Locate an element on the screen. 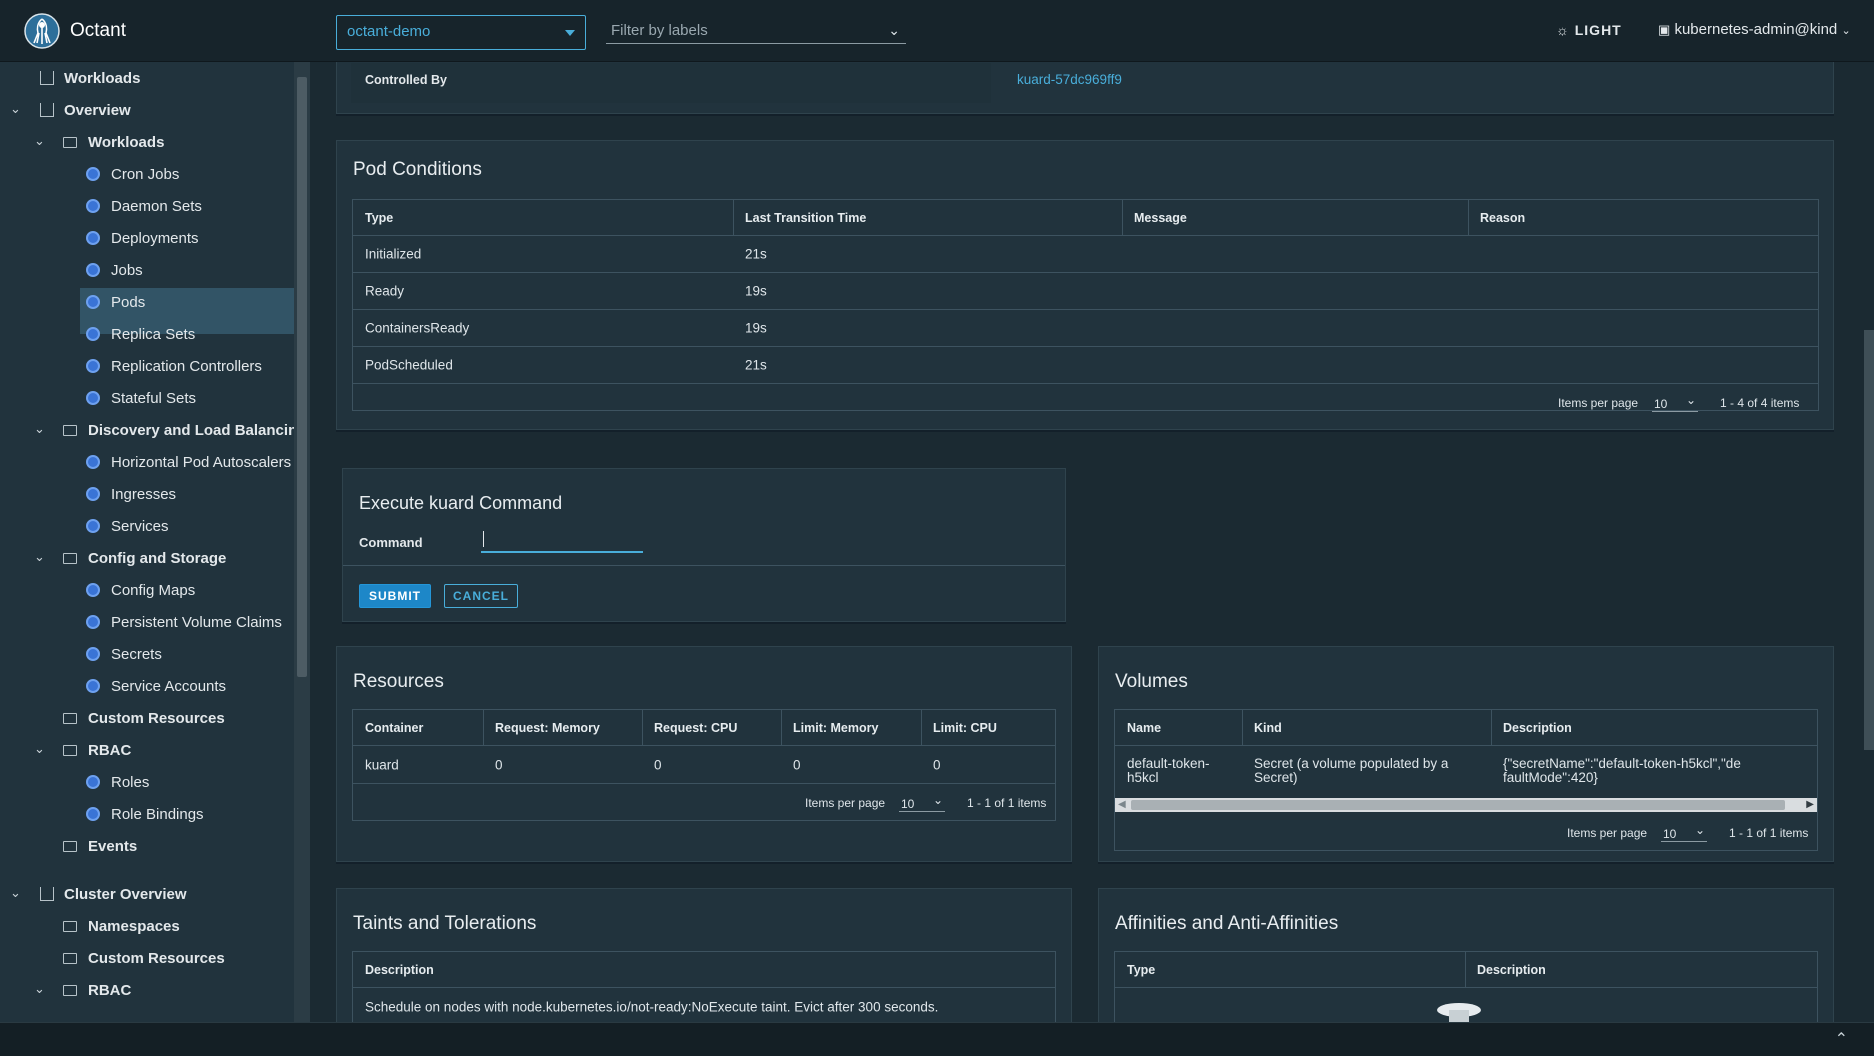 The width and height of the screenshot is (1874, 1056). horizontal-scrollbar-thumb is located at coordinates (1458, 805).